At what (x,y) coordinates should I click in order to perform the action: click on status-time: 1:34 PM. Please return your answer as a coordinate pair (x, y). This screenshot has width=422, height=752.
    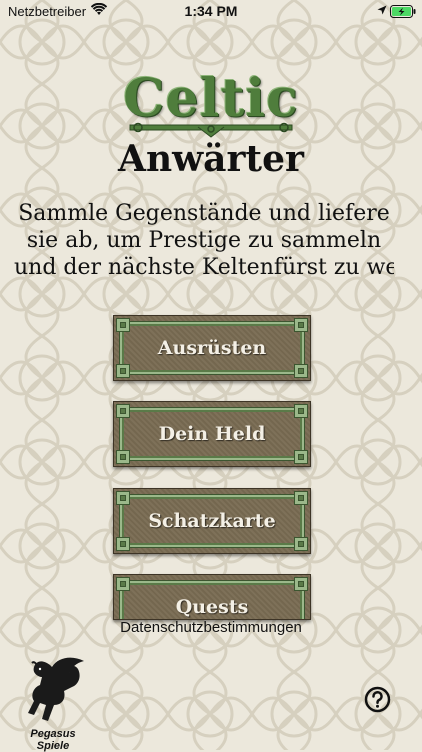
    Looking at the image, I should click on (211, 11).